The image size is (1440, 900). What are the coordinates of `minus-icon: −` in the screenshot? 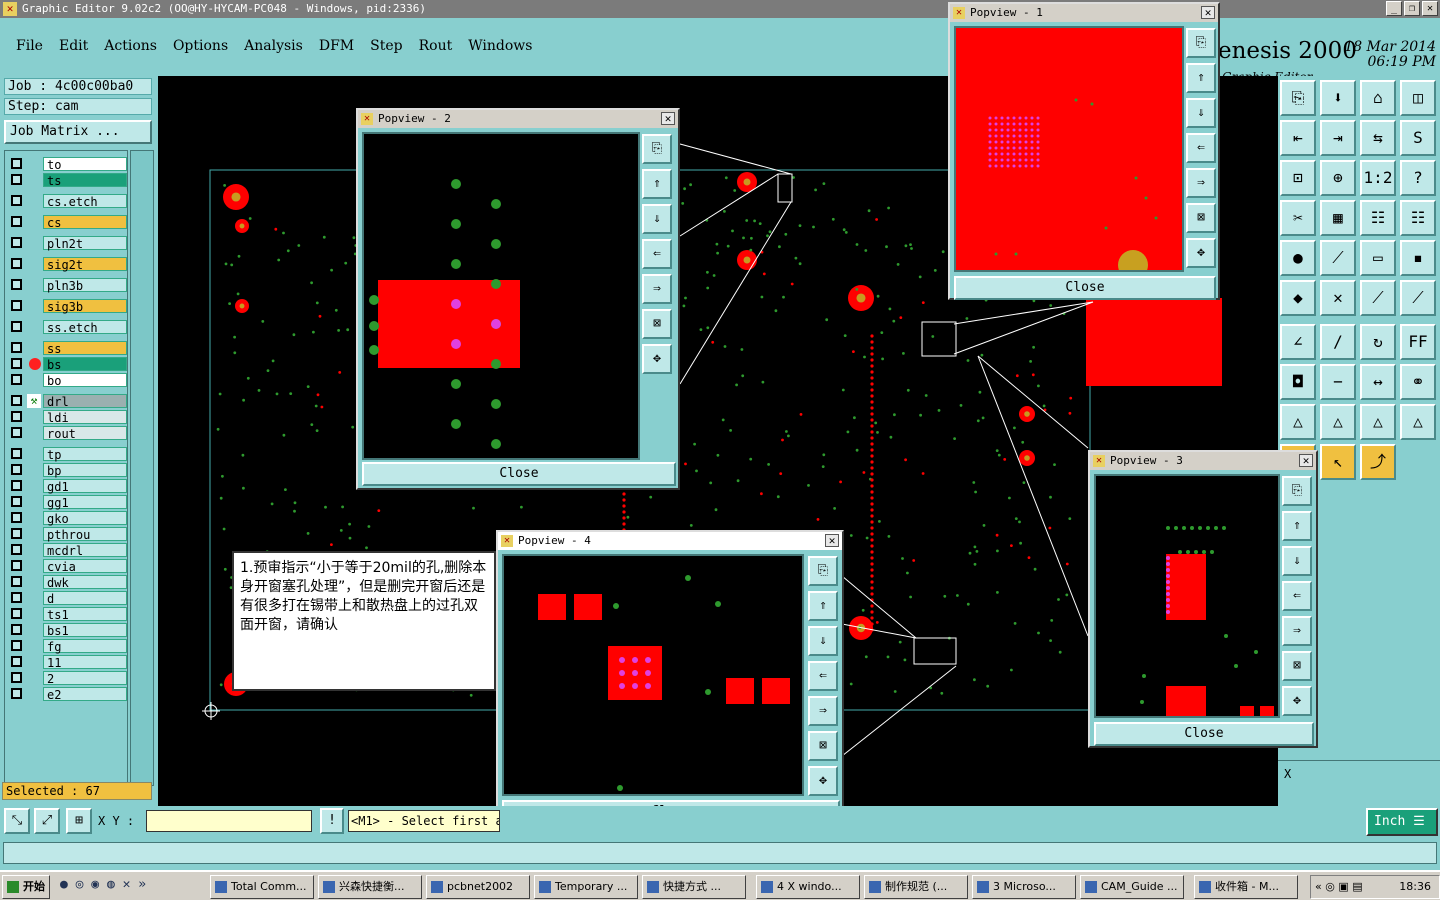 It's located at (1338, 382).